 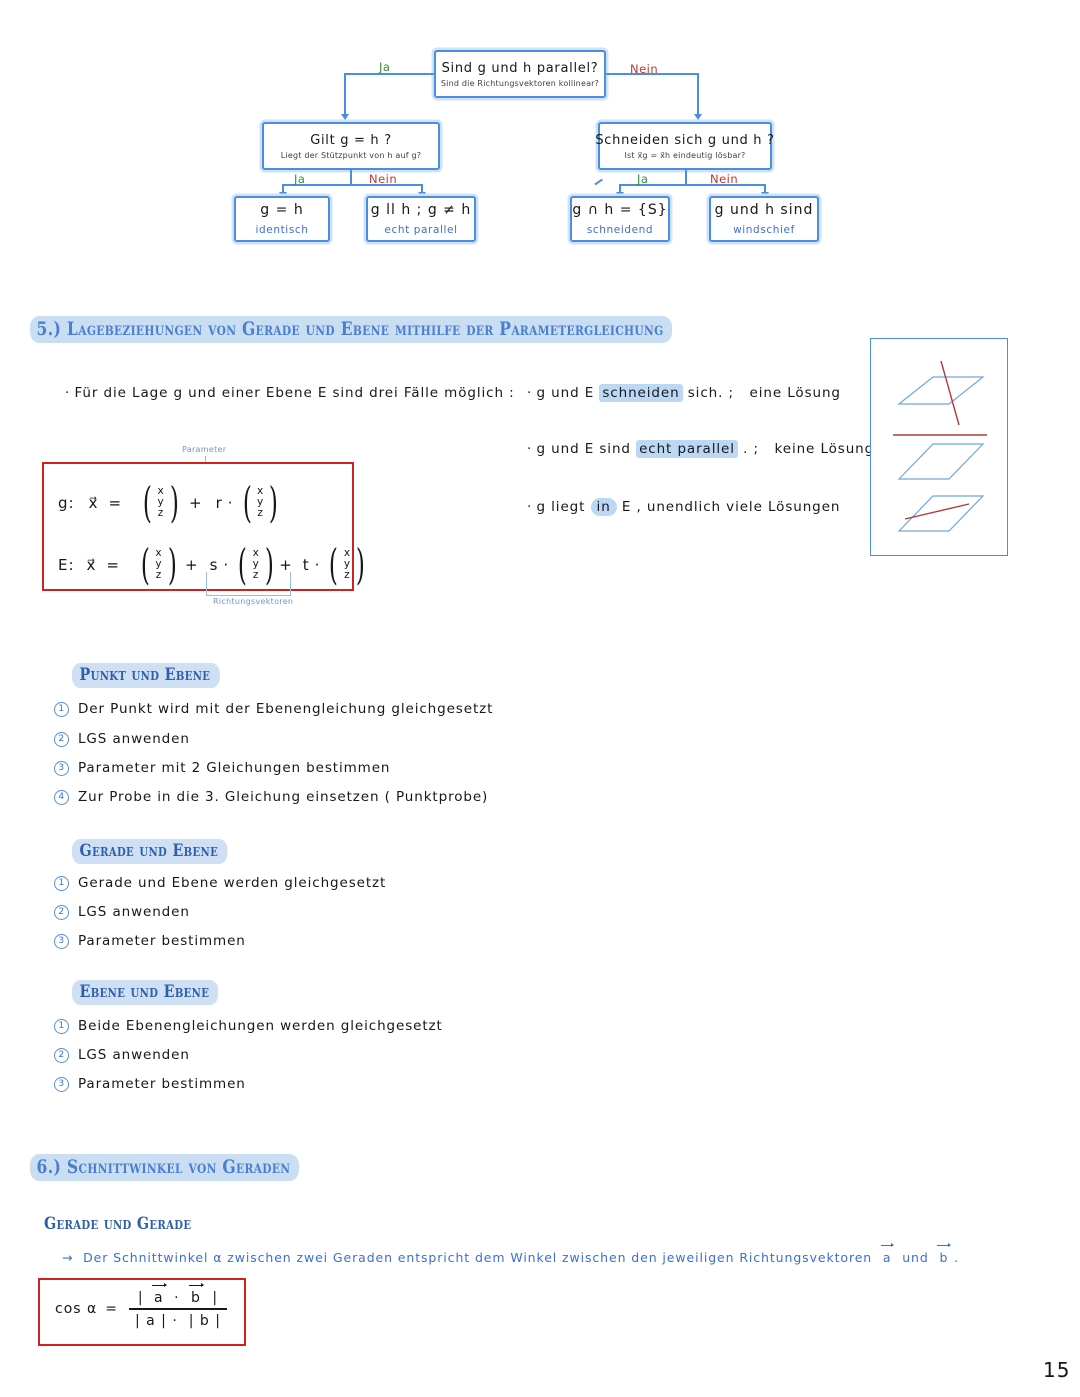 I want to click on case-1: · g und E schneiden sich. ; eine Lösung, so click(x=684, y=393).